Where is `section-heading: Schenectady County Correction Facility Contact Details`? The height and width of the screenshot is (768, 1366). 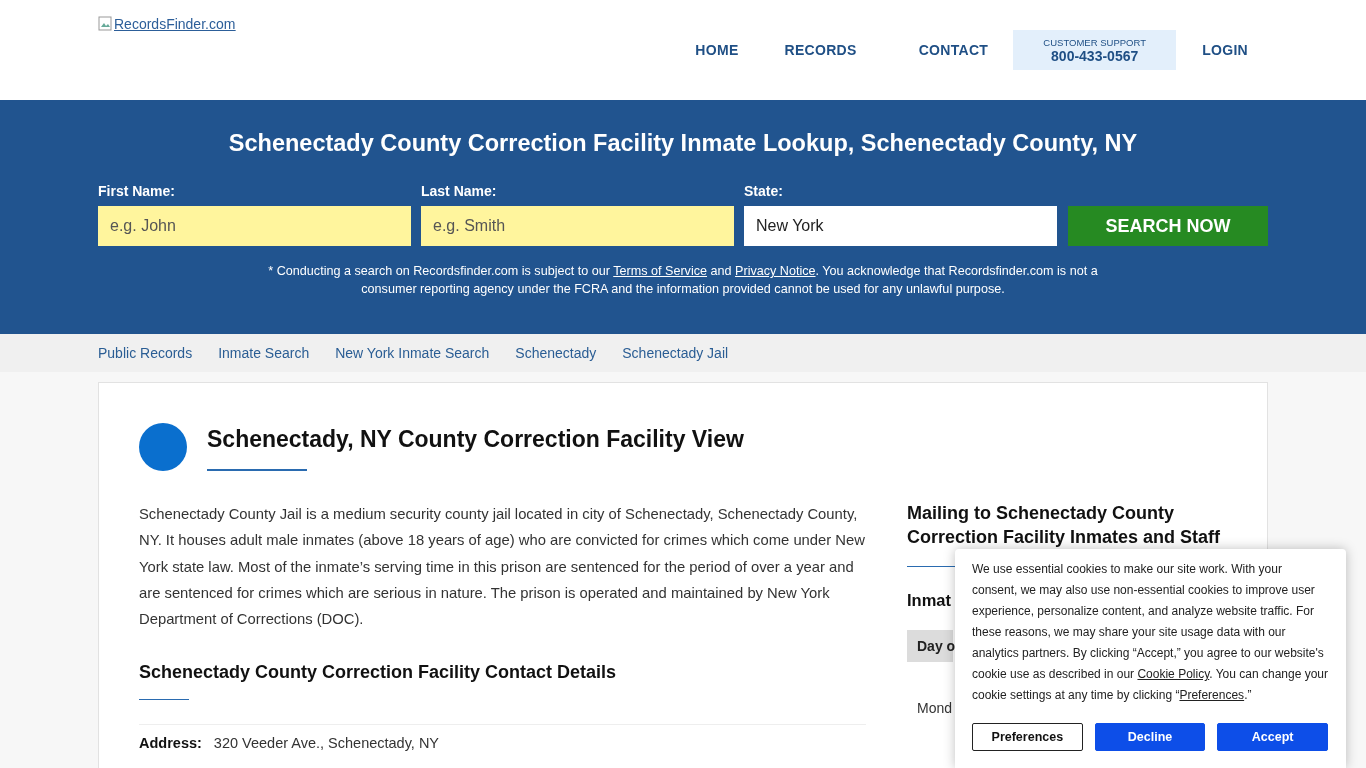
section-heading: Schenectady County Correction Facility Contact Details is located at coordinates (378, 673).